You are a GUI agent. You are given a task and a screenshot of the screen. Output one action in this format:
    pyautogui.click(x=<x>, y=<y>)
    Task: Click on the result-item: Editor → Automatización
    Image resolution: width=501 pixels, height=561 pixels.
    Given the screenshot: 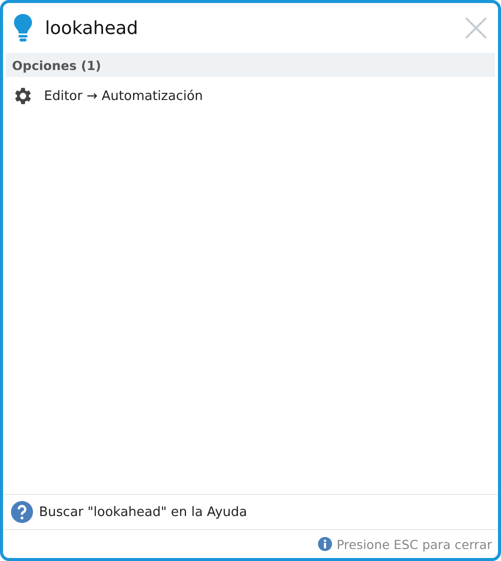 What is the action you would take?
    pyautogui.click(x=250, y=96)
    